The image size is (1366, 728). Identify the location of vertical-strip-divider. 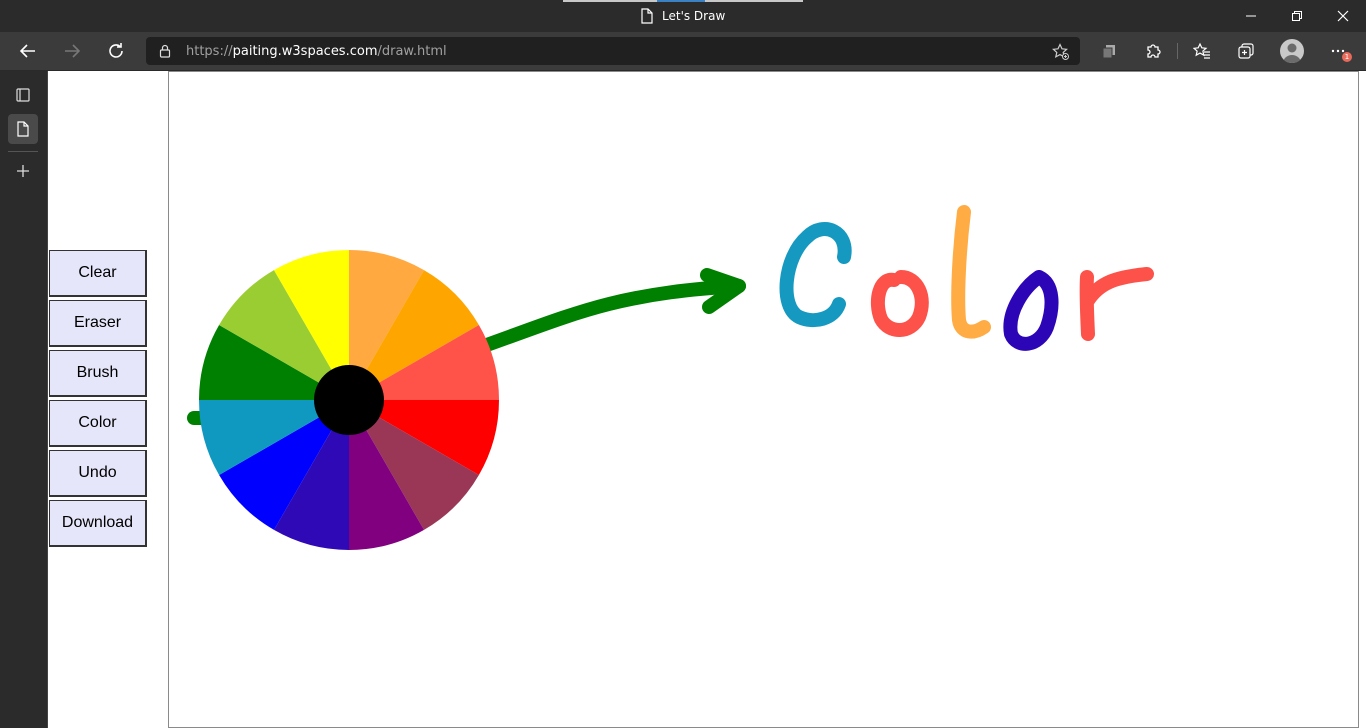
(23, 151).